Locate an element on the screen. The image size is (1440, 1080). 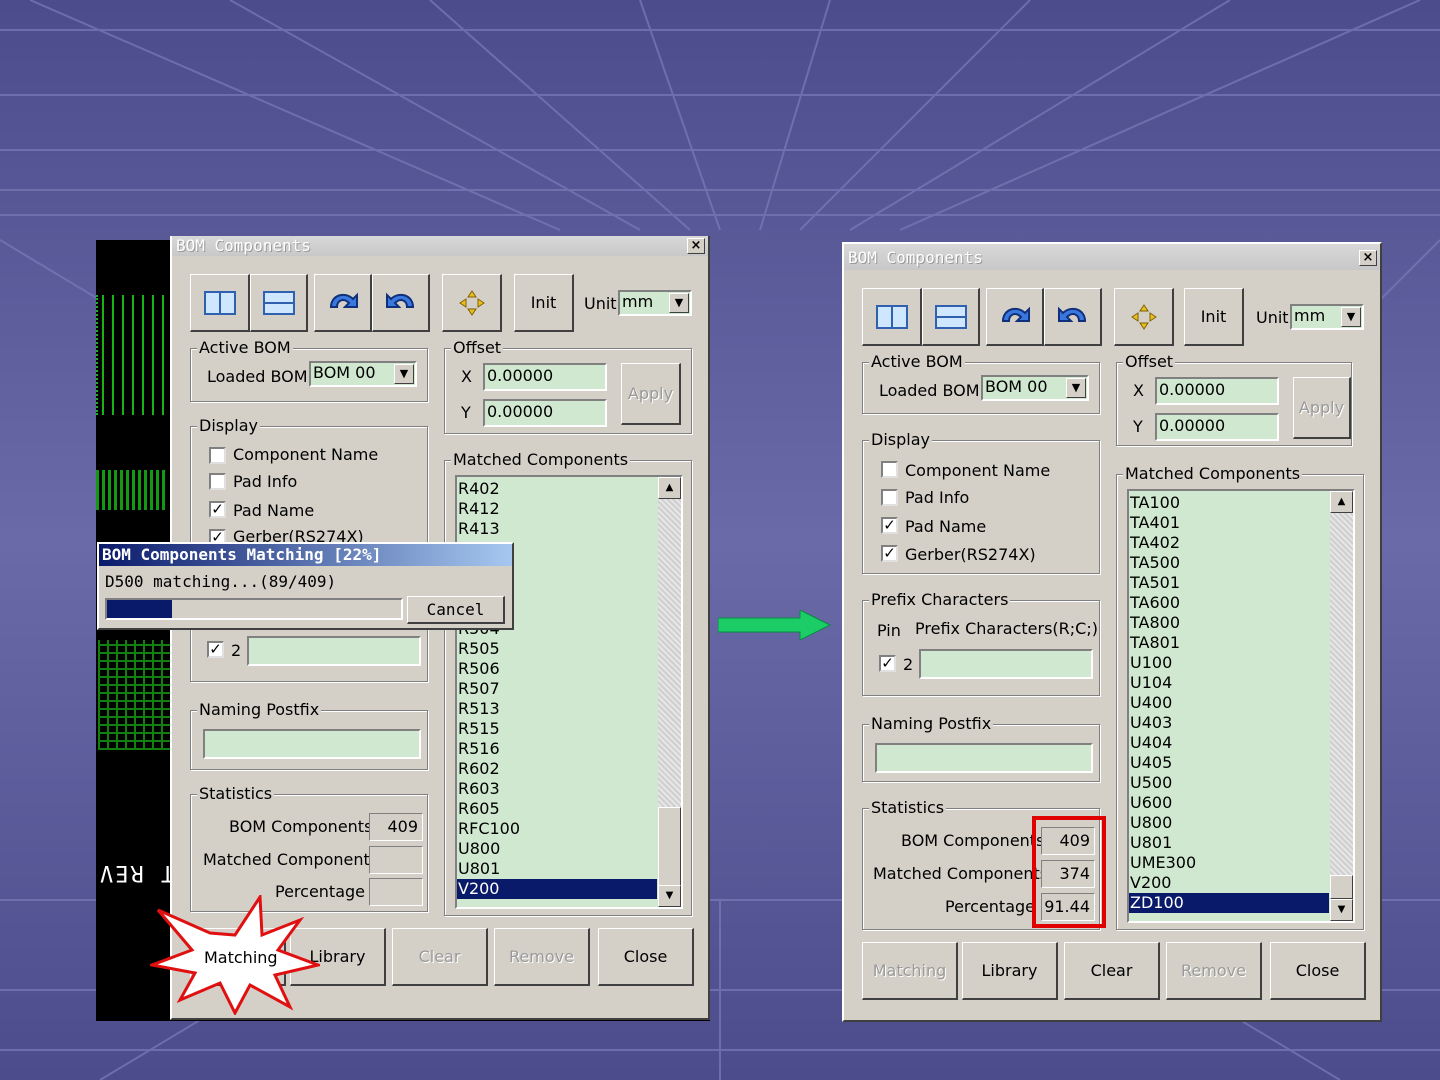
list-item: R412 is located at coordinates (557, 509).